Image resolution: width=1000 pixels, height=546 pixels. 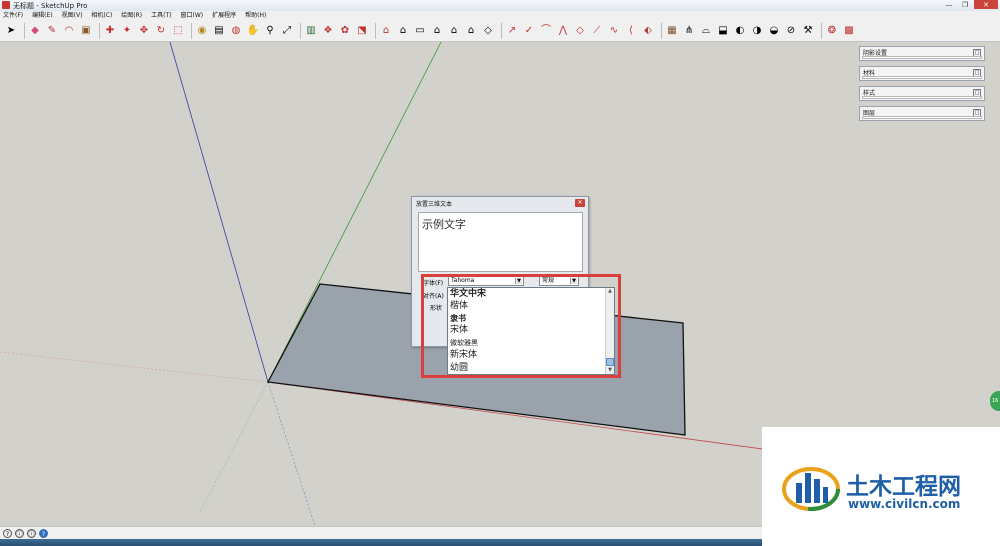 What do you see at coordinates (101, 15) in the screenshot?
I see `menu-camera: 相机(C)` at bounding box center [101, 15].